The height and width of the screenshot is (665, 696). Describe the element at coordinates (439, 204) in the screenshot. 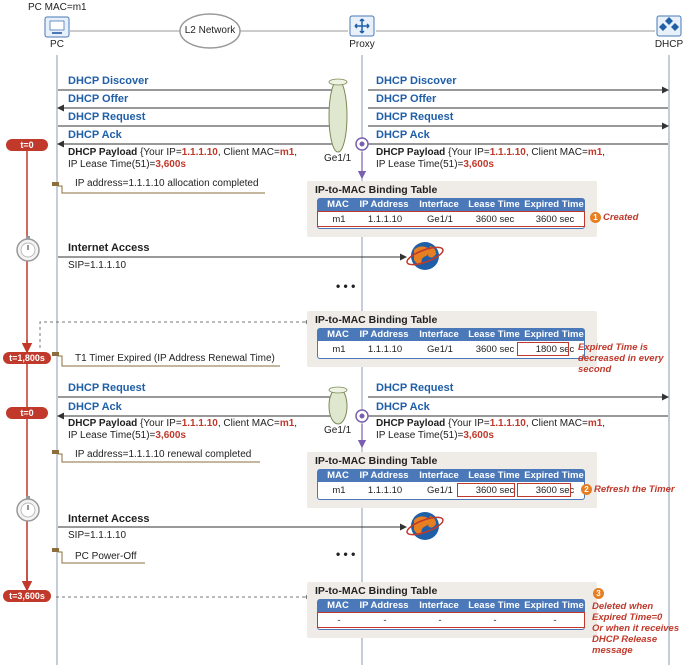

I see `col-interface: Interface` at that location.